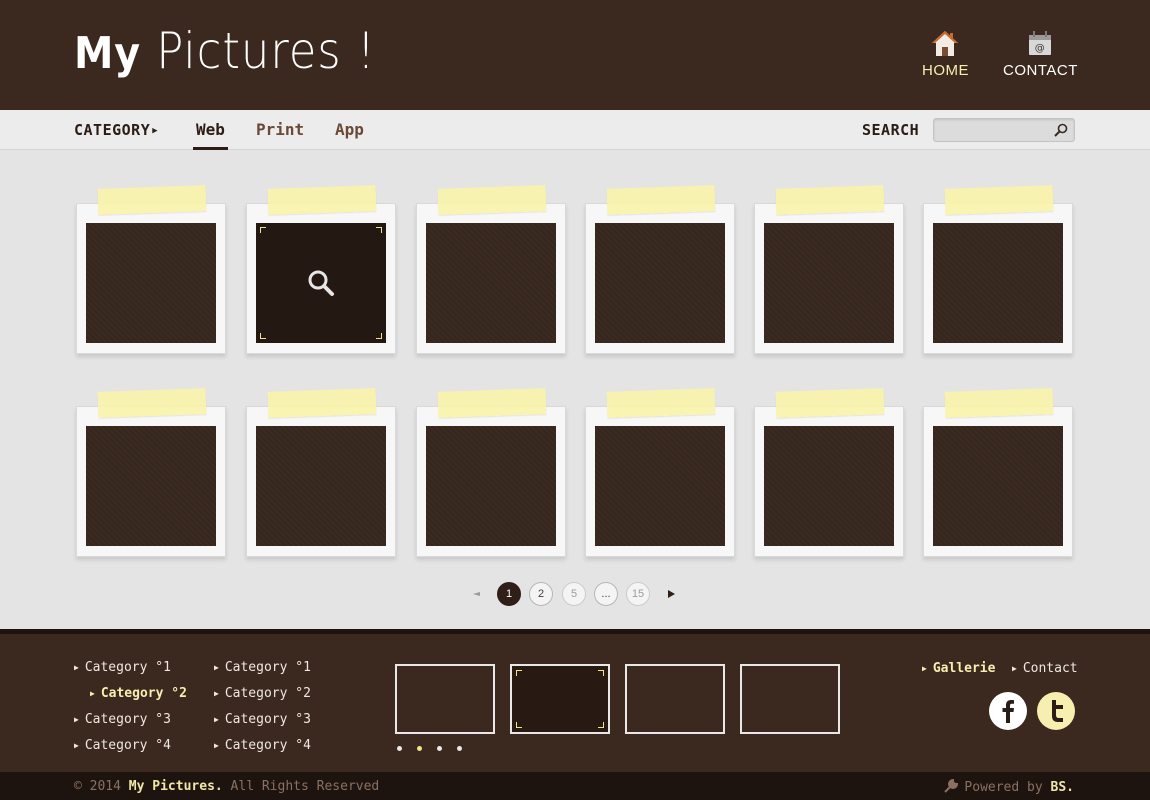 The image size is (1150, 800). Describe the element at coordinates (122, 667) in the screenshot. I see `footer-category-col1-1: ▶ Category °1` at that location.